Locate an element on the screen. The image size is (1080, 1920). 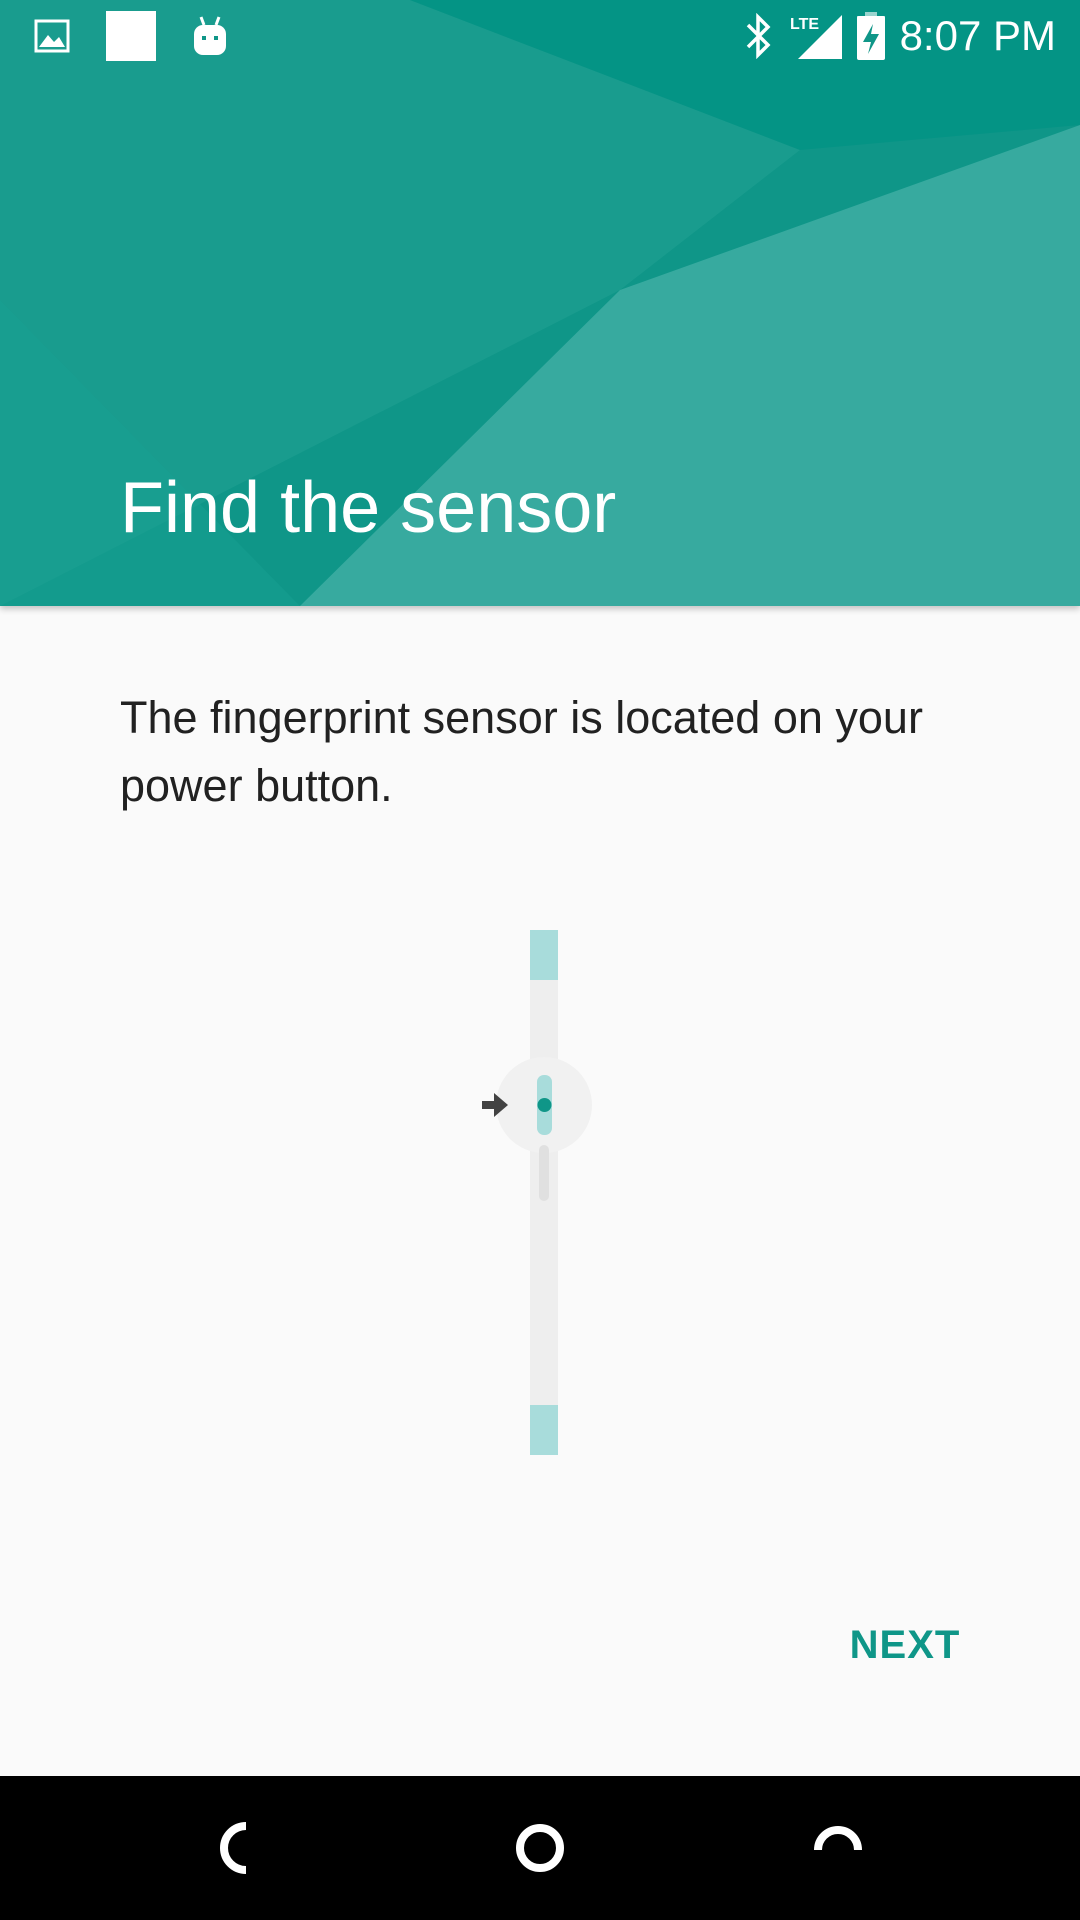
bluetooth-icon is located at coordinates (758, 36).